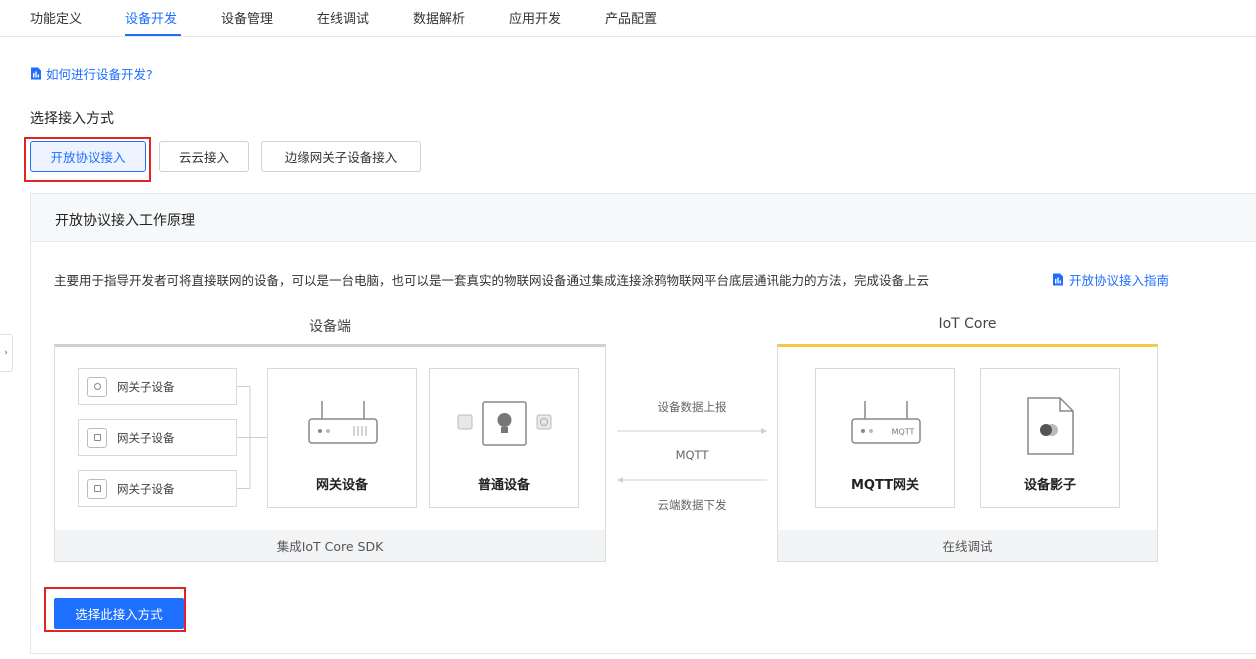 The height and width of the screenshot is (659, 1256). I want to click on mqtt-router-icon: MQTT, so click(886, 422).